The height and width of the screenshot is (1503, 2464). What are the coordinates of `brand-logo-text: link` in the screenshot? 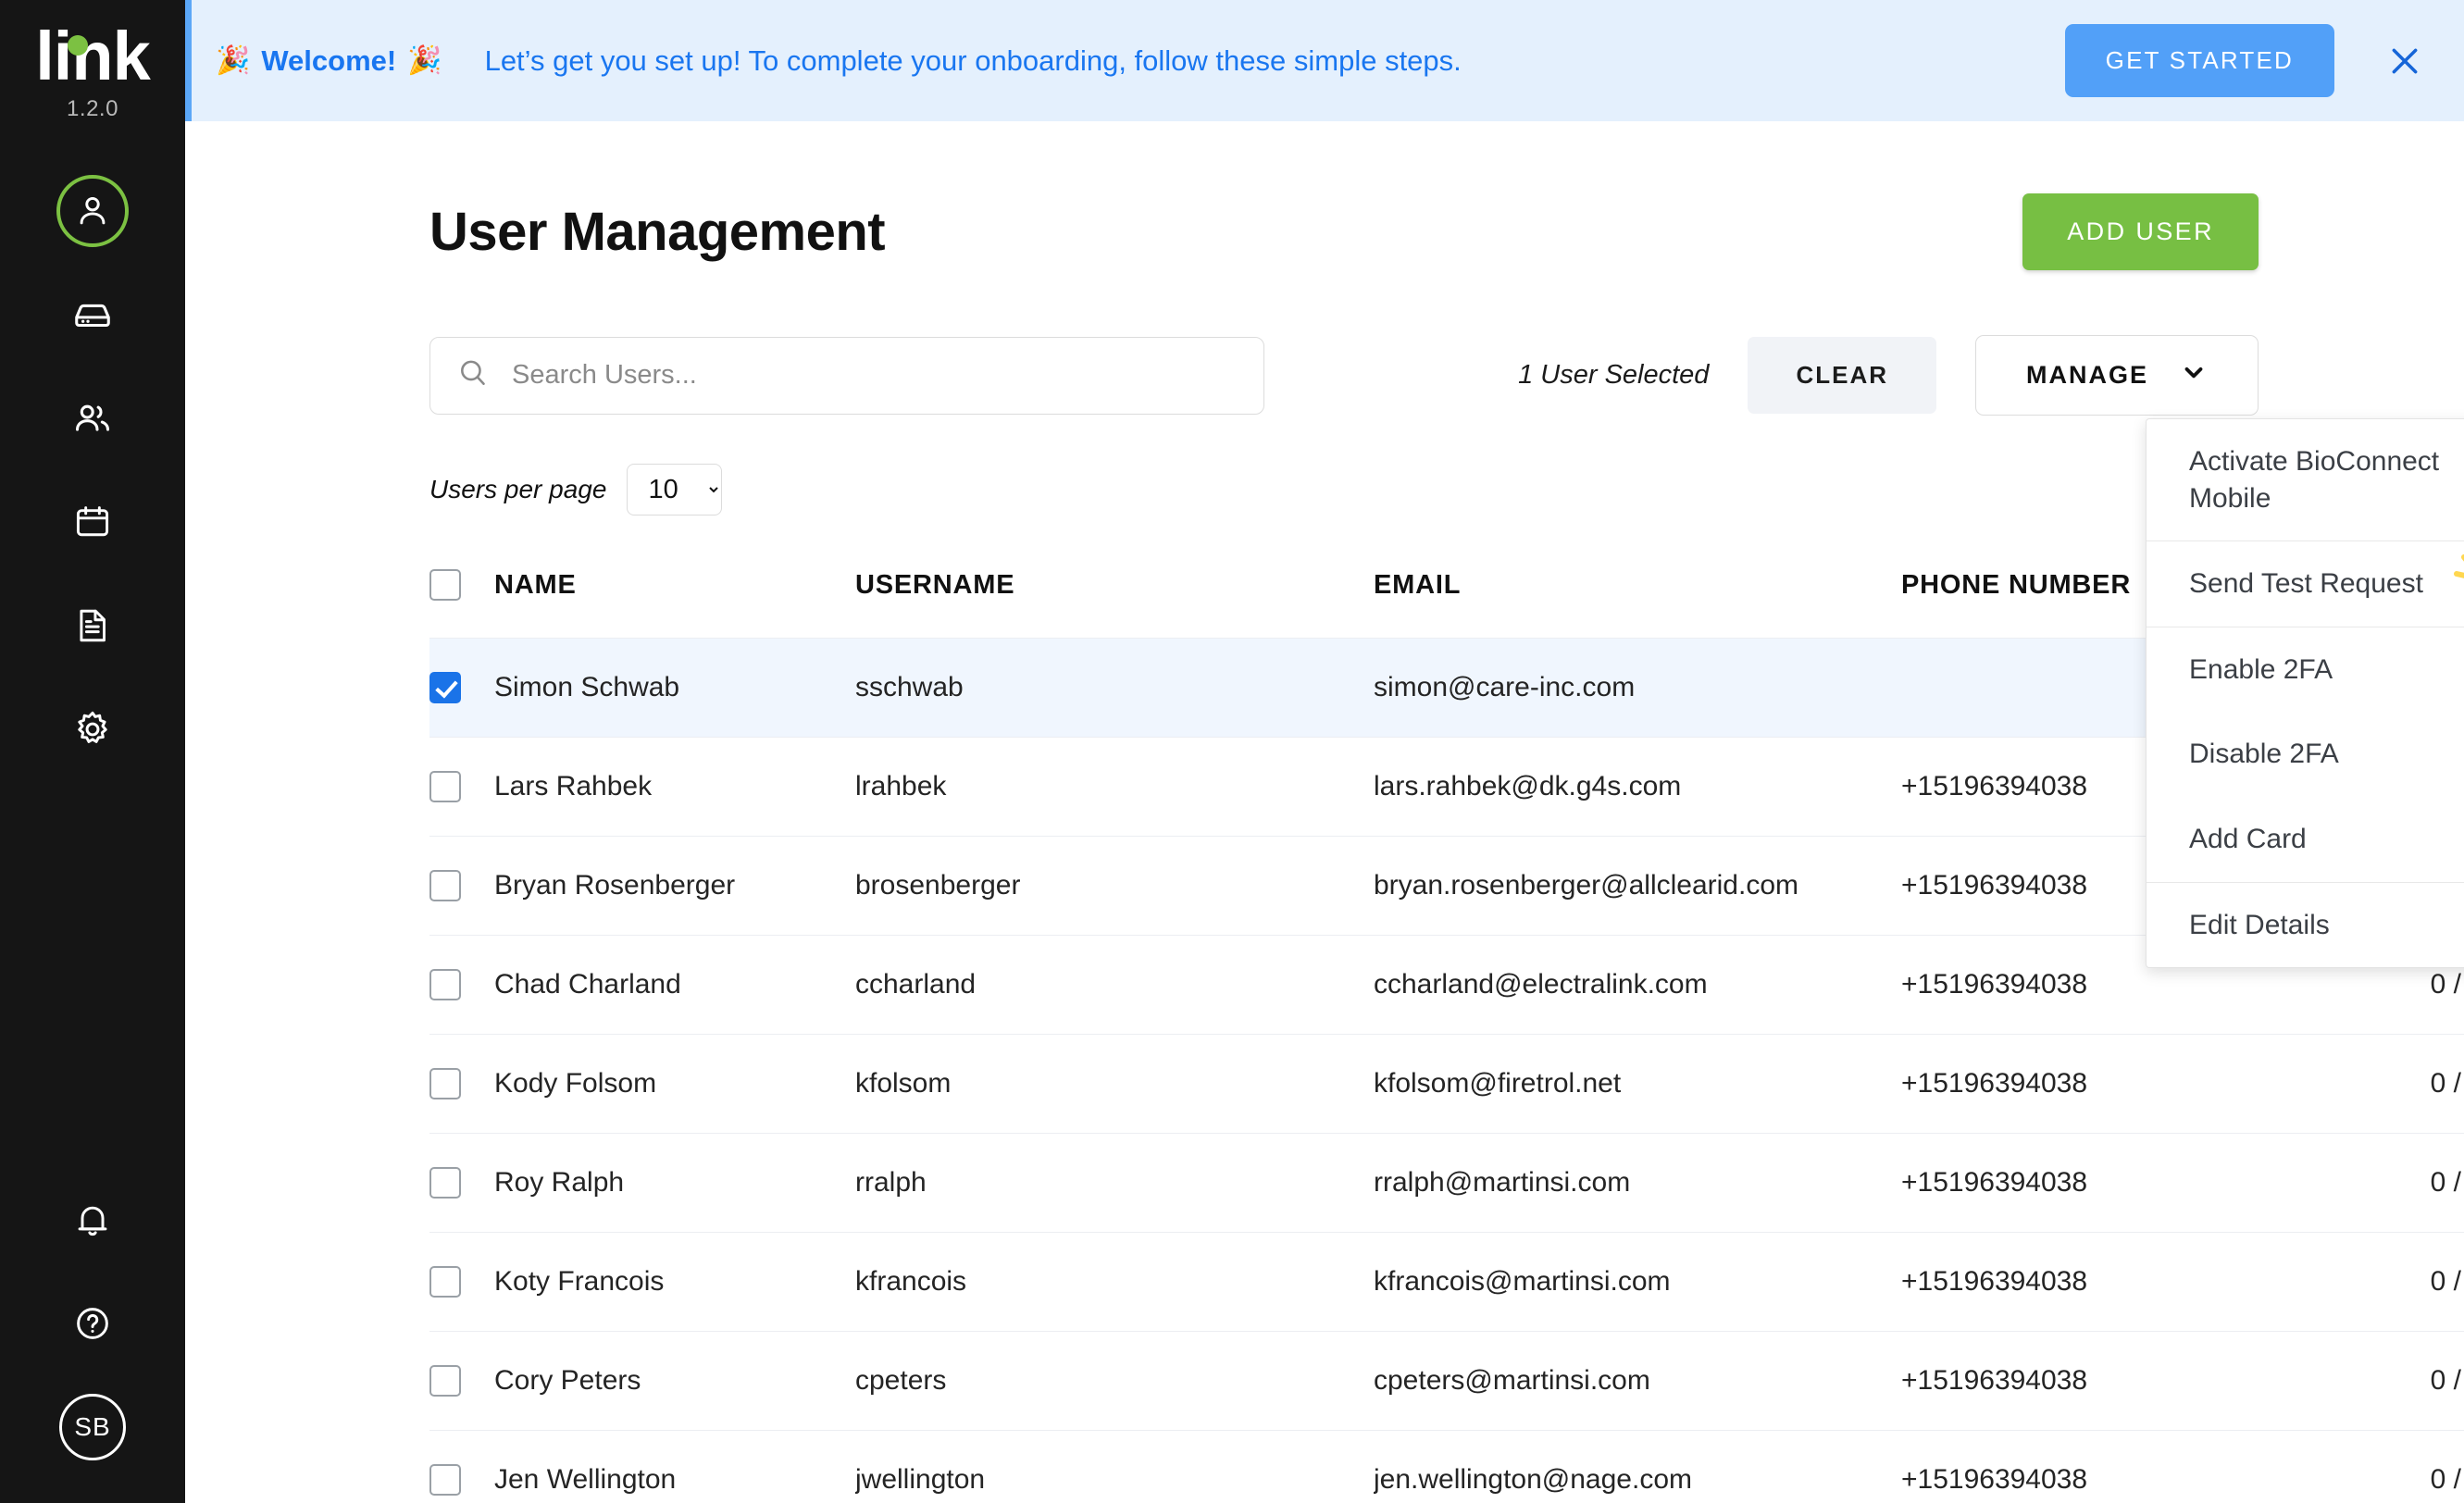 It's located at (92, 56).